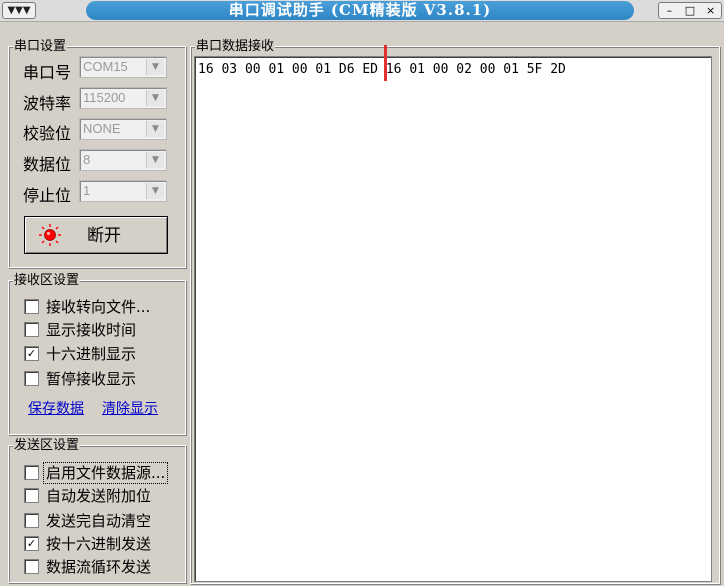  I want to click on port-label: 串口号, so click(47, 72).